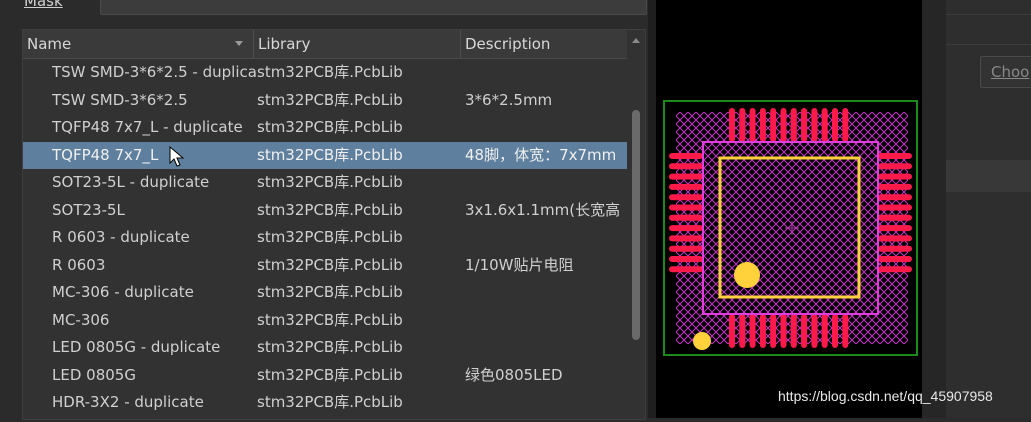 The width and height of the screenshot is (1031, 422). What do you see at coordinates (373, 7) in the screenshot?
I see `mask-input` at bounding box center [373, 7].